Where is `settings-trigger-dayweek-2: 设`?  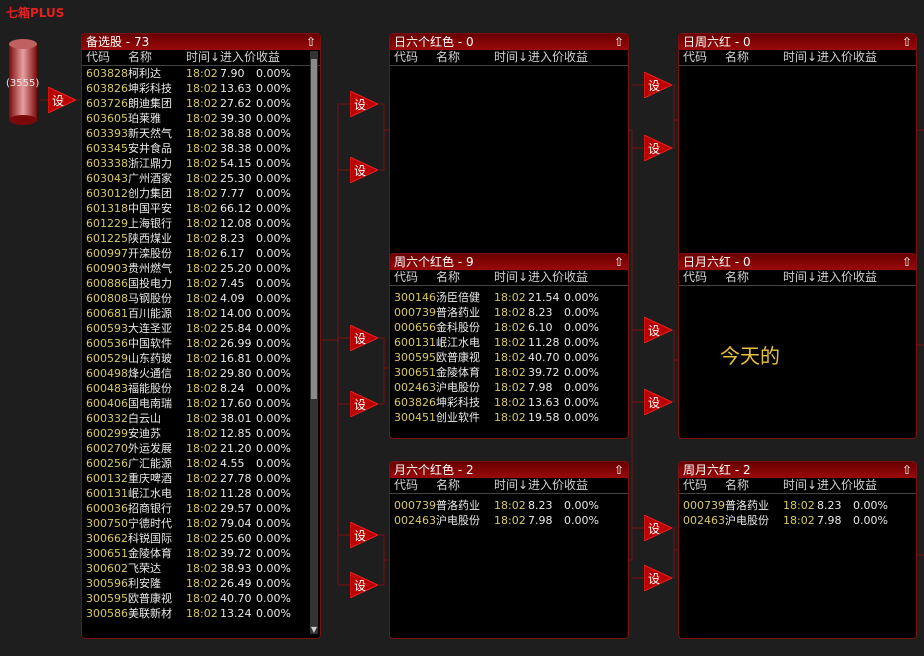 settings-trigger-dayweek-2: 设 is located at coordinates (658, 148).